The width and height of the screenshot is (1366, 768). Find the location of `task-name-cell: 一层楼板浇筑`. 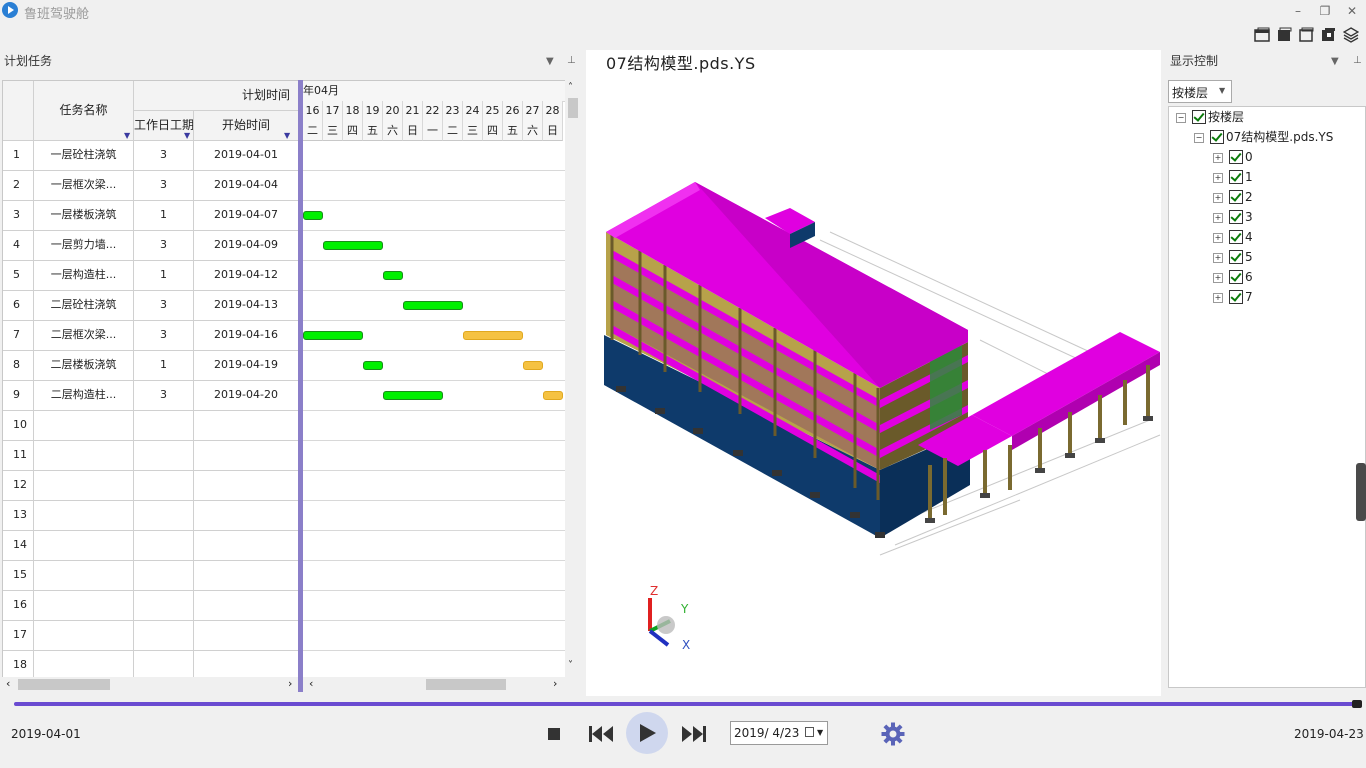

task-name-cell: 一层楼板浇筑 is located at coordinates (84, 216).